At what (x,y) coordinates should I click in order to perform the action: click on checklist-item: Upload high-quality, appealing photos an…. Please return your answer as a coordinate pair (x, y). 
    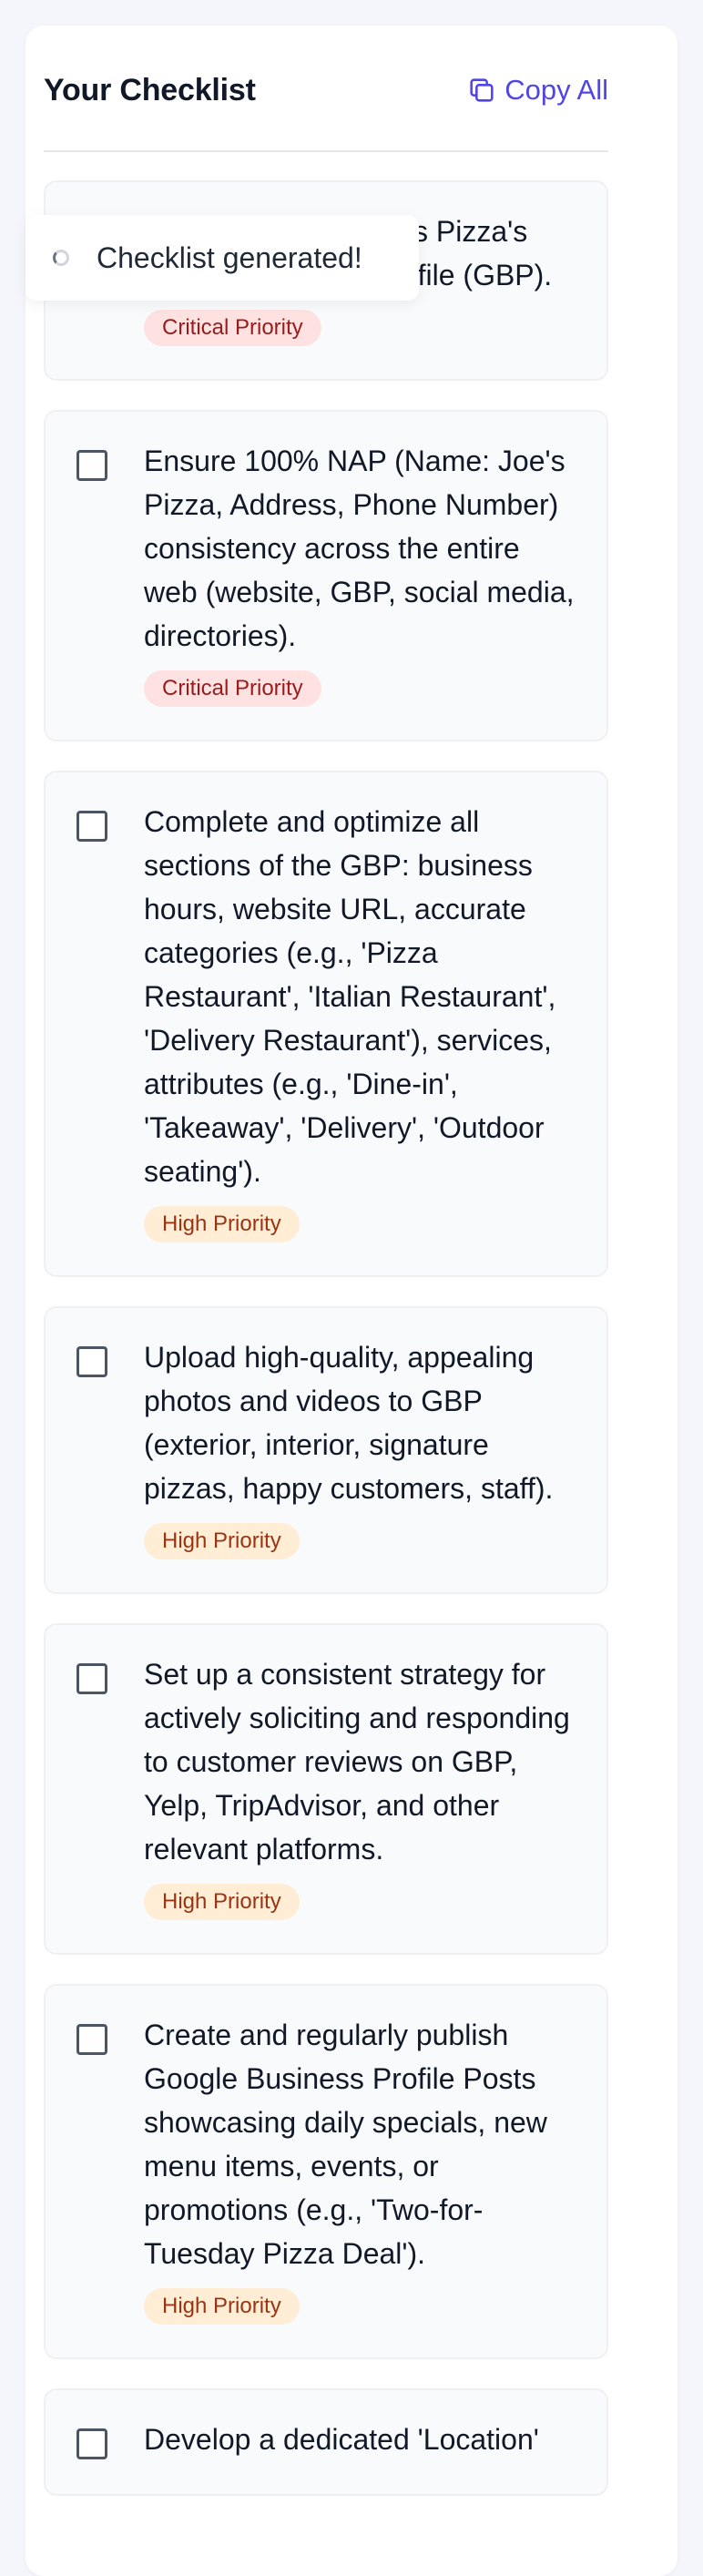
    Looking at the image, I should click on (326, 1450).